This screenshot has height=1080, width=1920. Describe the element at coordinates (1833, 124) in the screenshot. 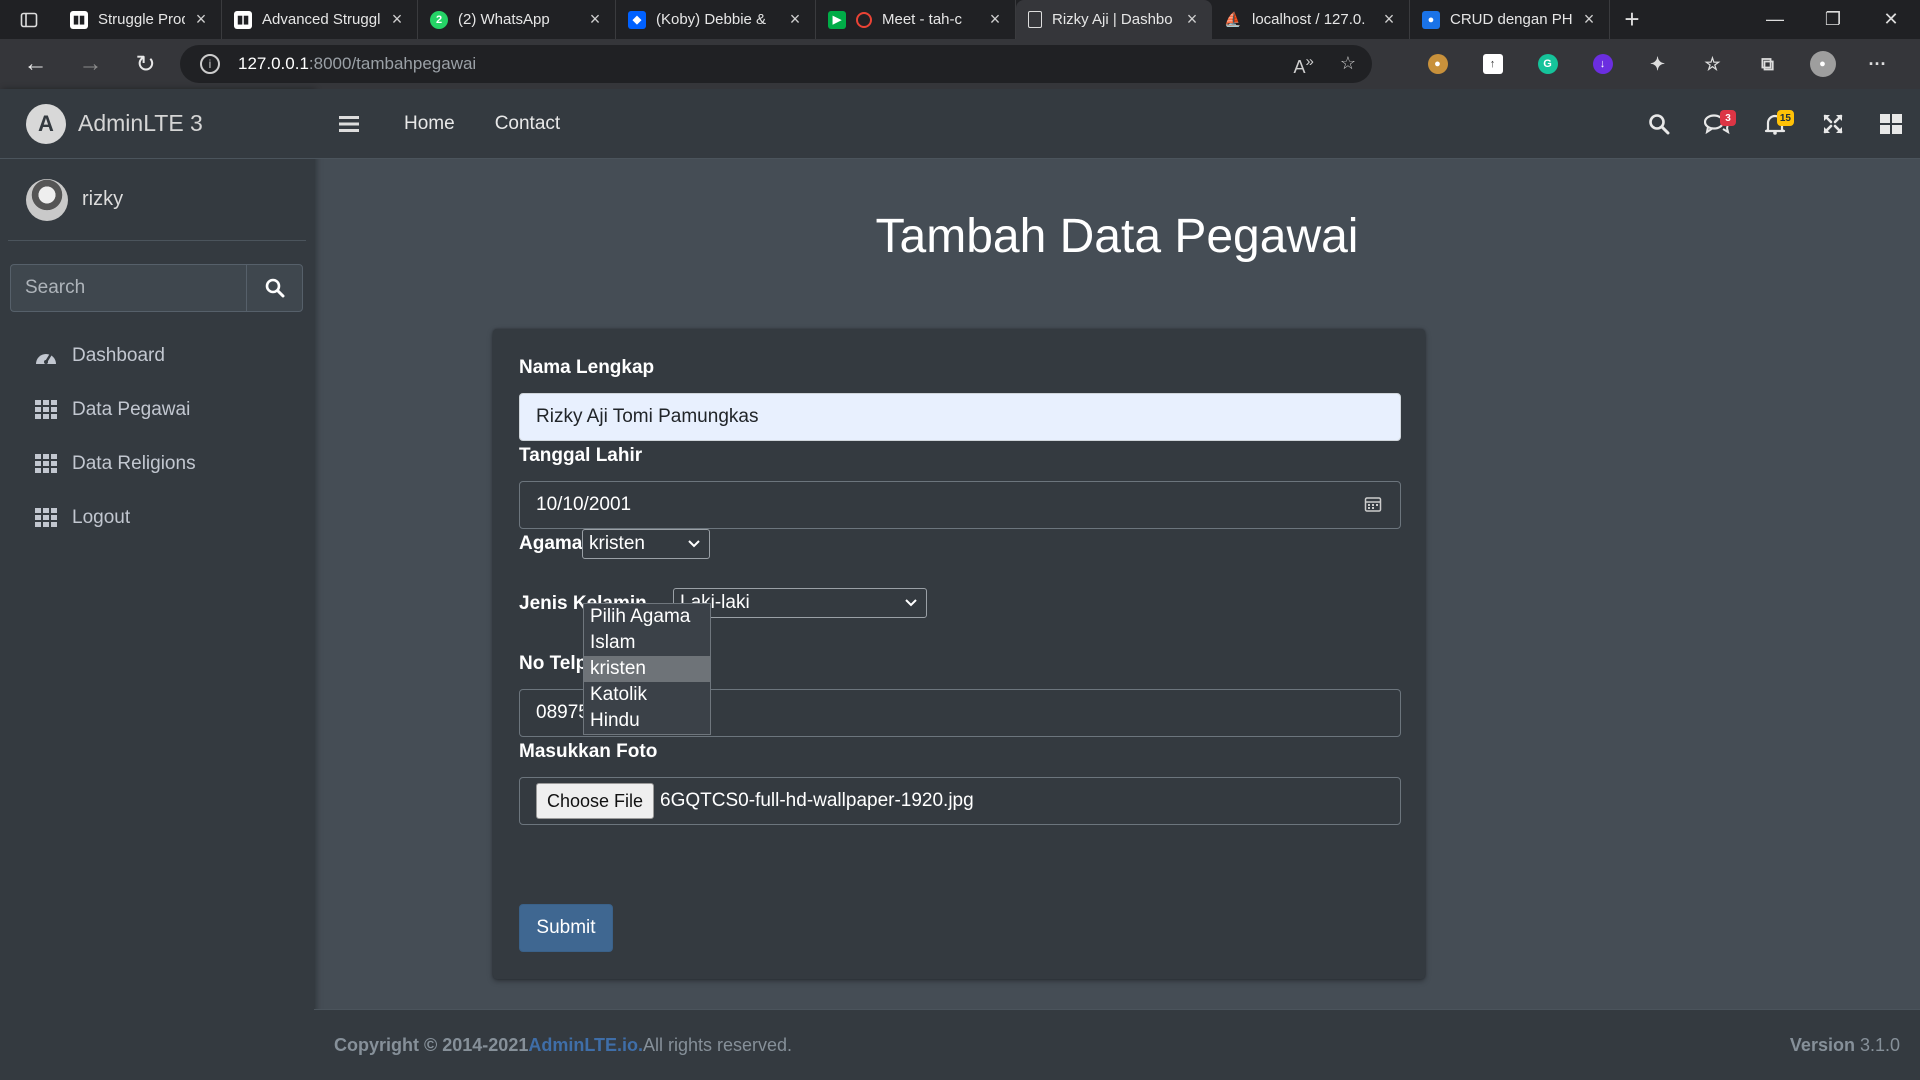

I see `fullscreen-button` at that location.